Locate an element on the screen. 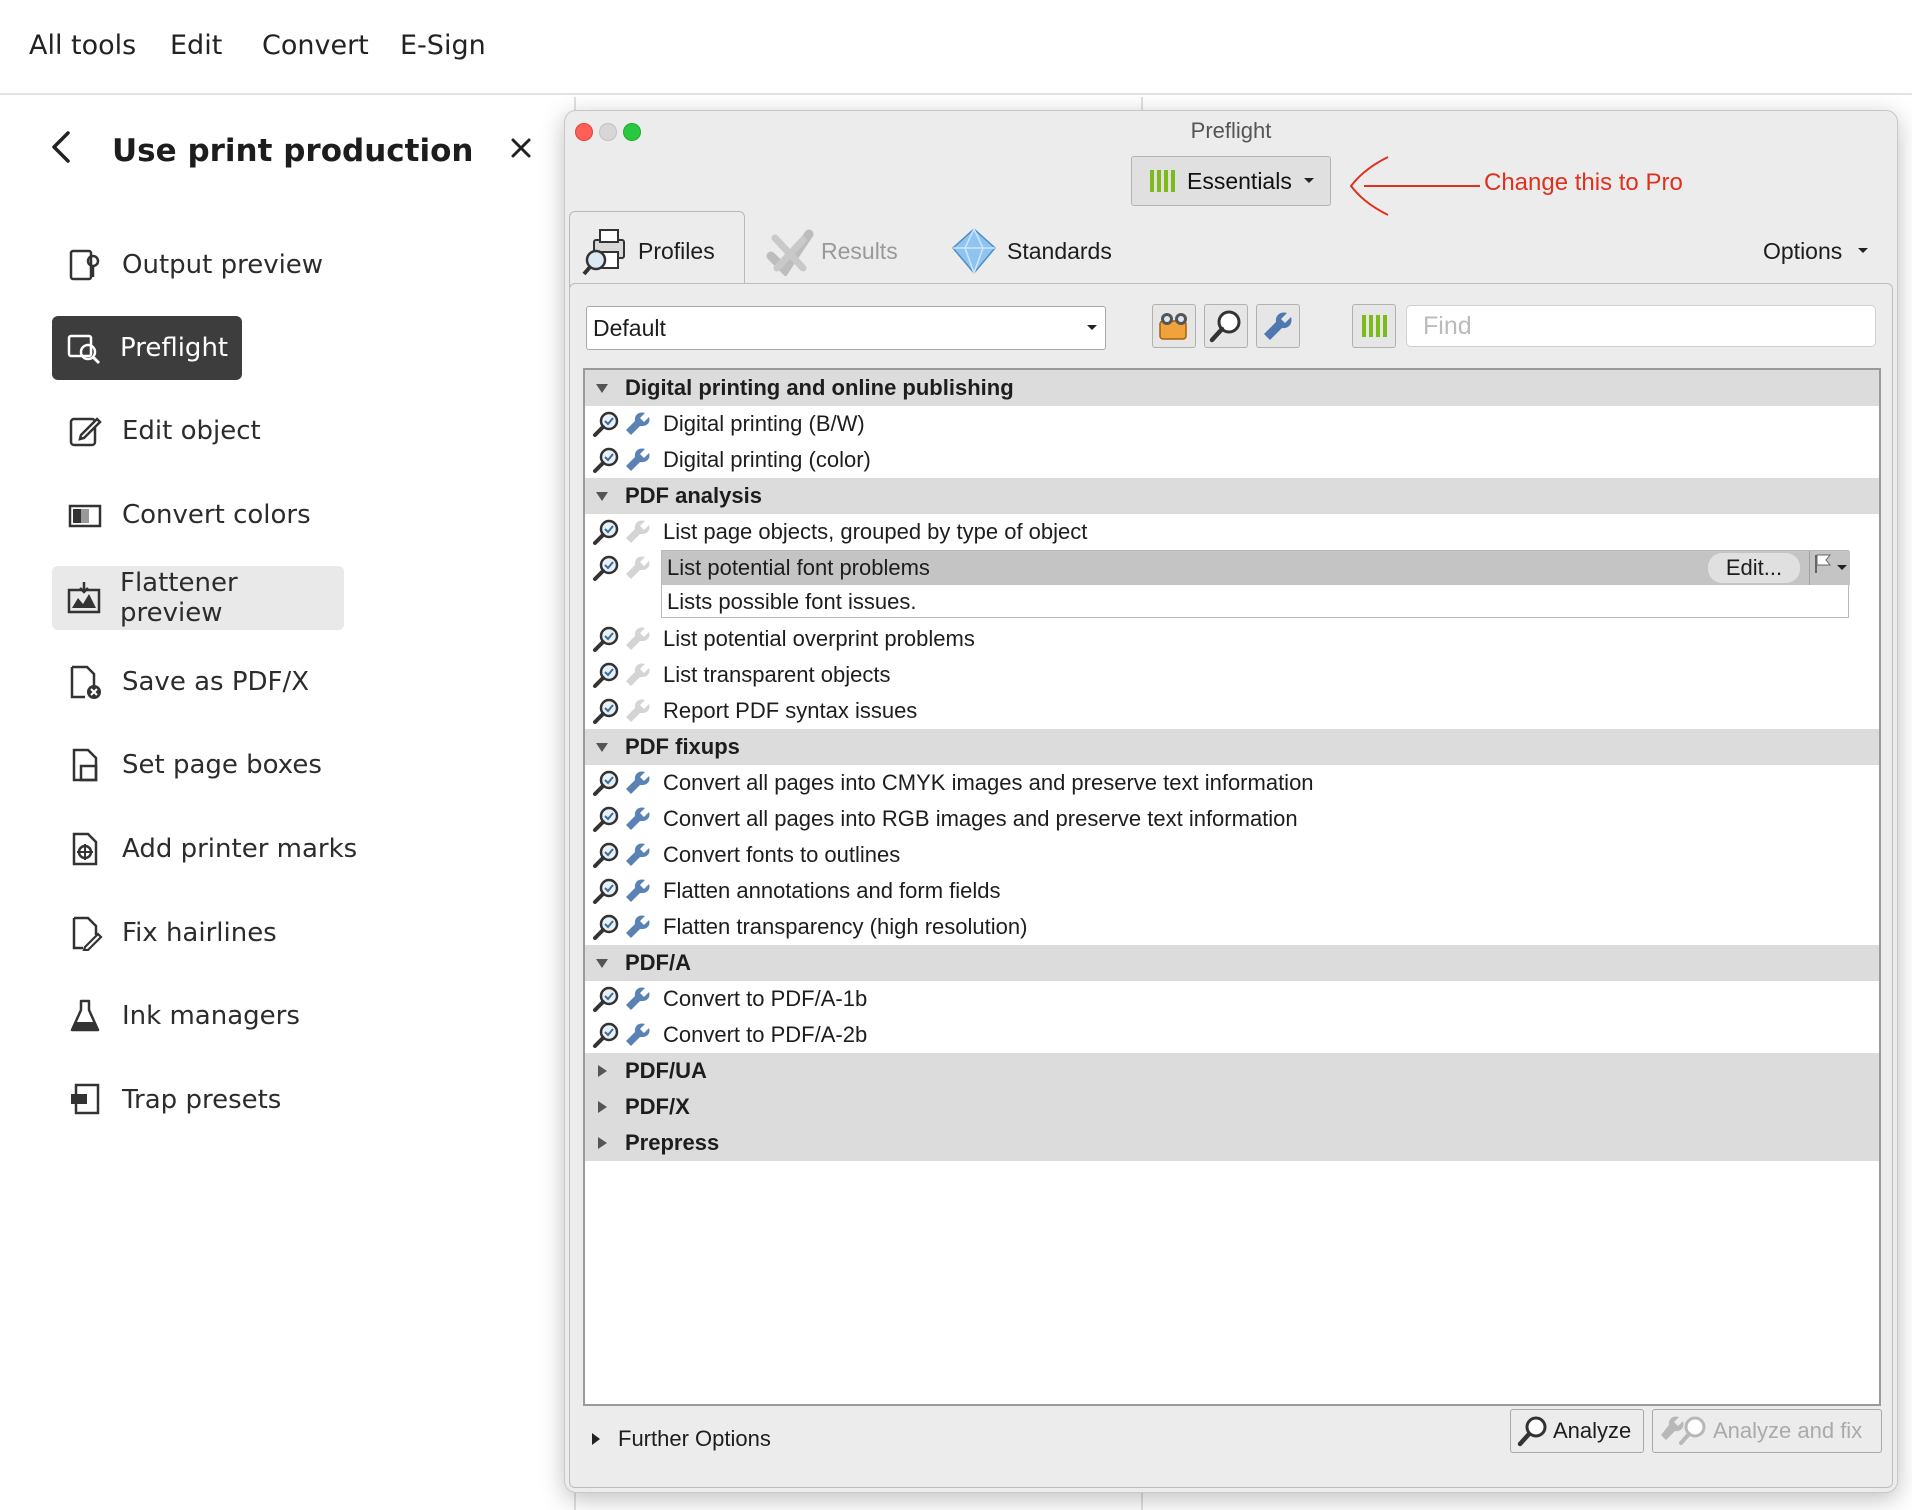 The height and width of the screenshot is (1510, 1912). library-dropdown: Default is located at coordinates (846, 328).